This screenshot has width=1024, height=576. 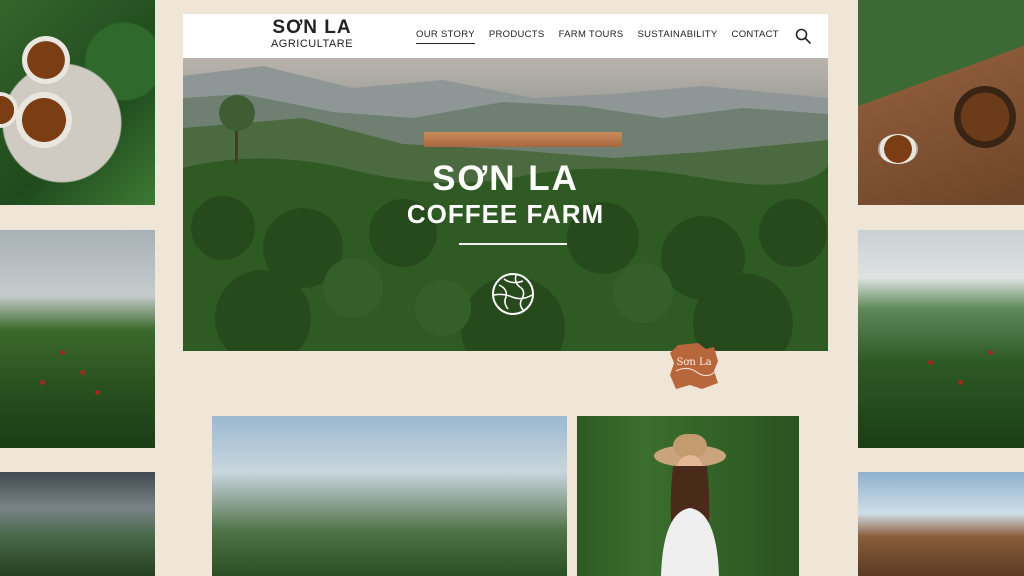 What do you see at coordinates (678, 36) in the screenshot?
I see `nav-sustainability: SUSTAINABILITY` at bounding box center [678, 36].